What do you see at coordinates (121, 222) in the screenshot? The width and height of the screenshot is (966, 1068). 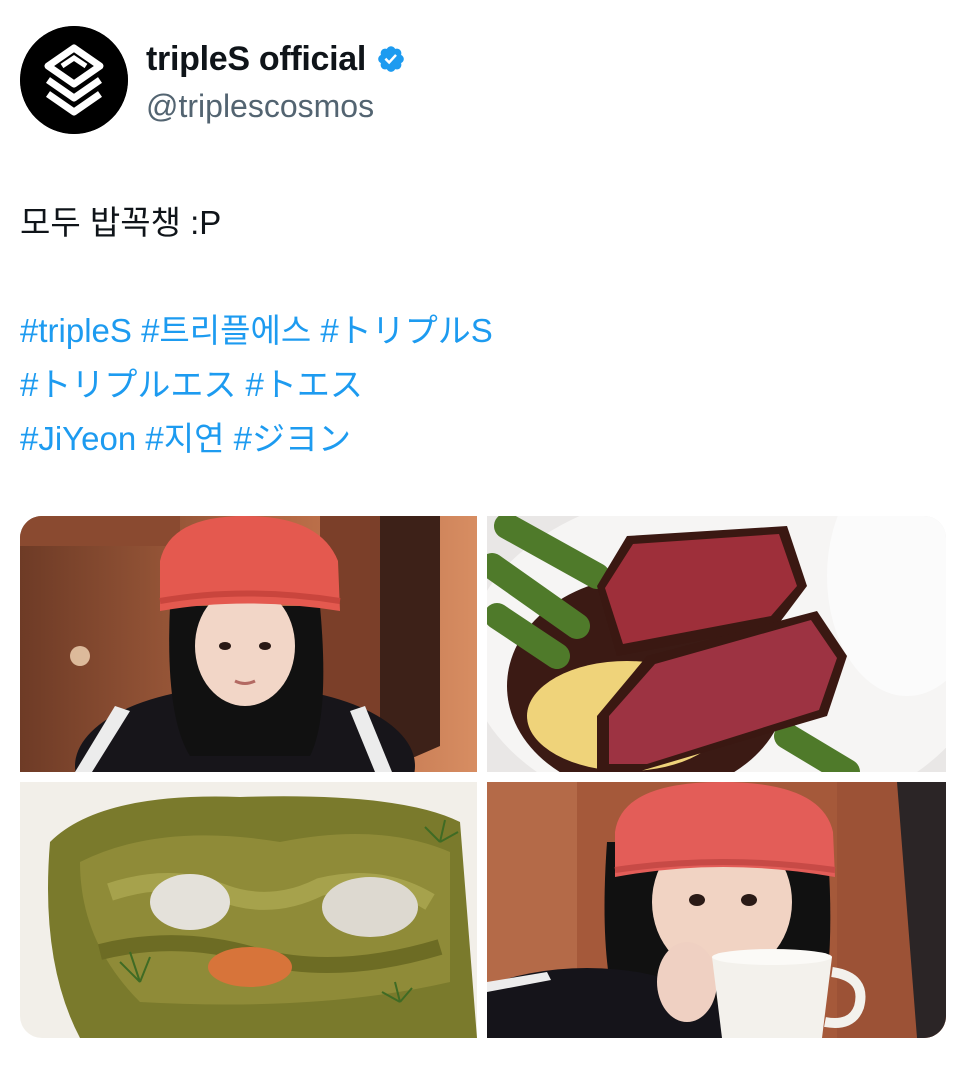 I see `tweet-body: 모두 밥꼭챙 :P` at bounding box center [121, 222].